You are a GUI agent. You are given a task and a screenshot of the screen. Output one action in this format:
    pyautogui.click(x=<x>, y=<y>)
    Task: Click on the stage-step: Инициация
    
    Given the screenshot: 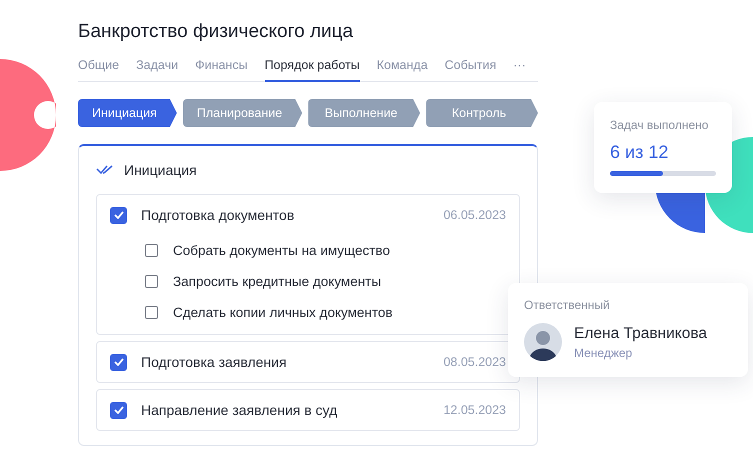 What is the action you would take?
    pyautogui.click(x=127, y=113)
    